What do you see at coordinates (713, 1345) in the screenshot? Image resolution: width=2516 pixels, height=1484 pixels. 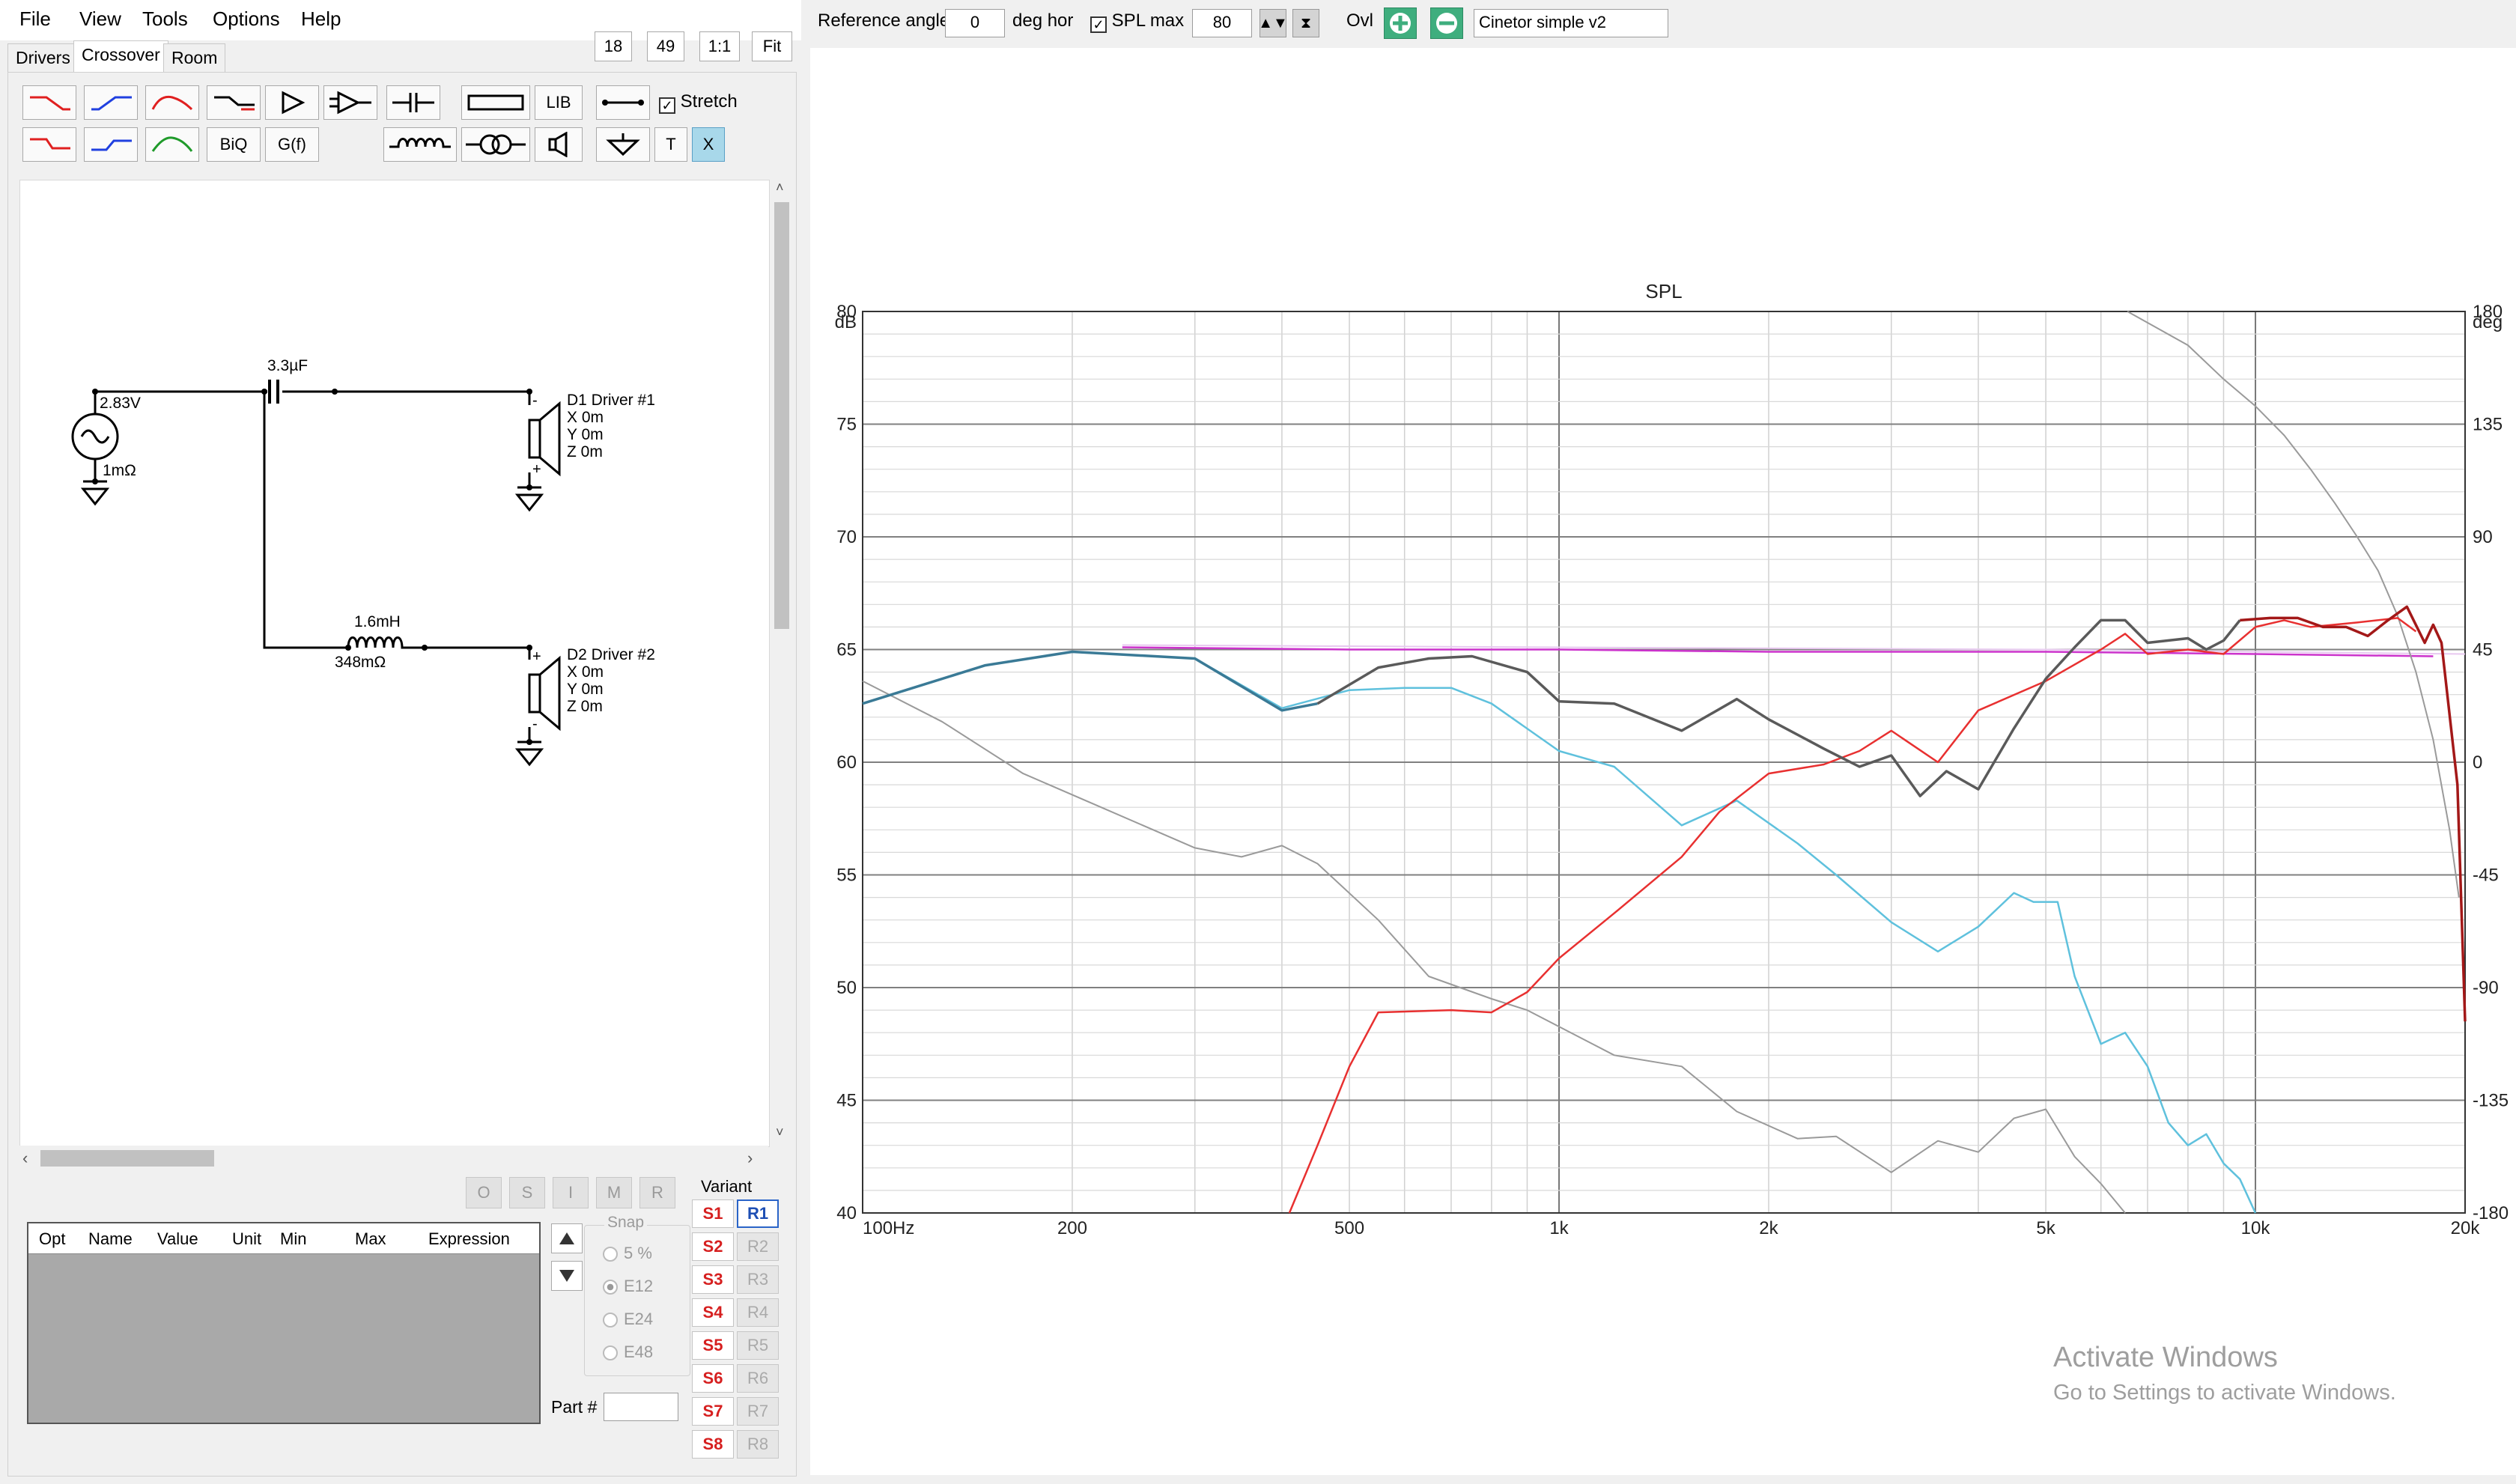 I see `variant-s5: S5` at bounding box center [713, 1345].